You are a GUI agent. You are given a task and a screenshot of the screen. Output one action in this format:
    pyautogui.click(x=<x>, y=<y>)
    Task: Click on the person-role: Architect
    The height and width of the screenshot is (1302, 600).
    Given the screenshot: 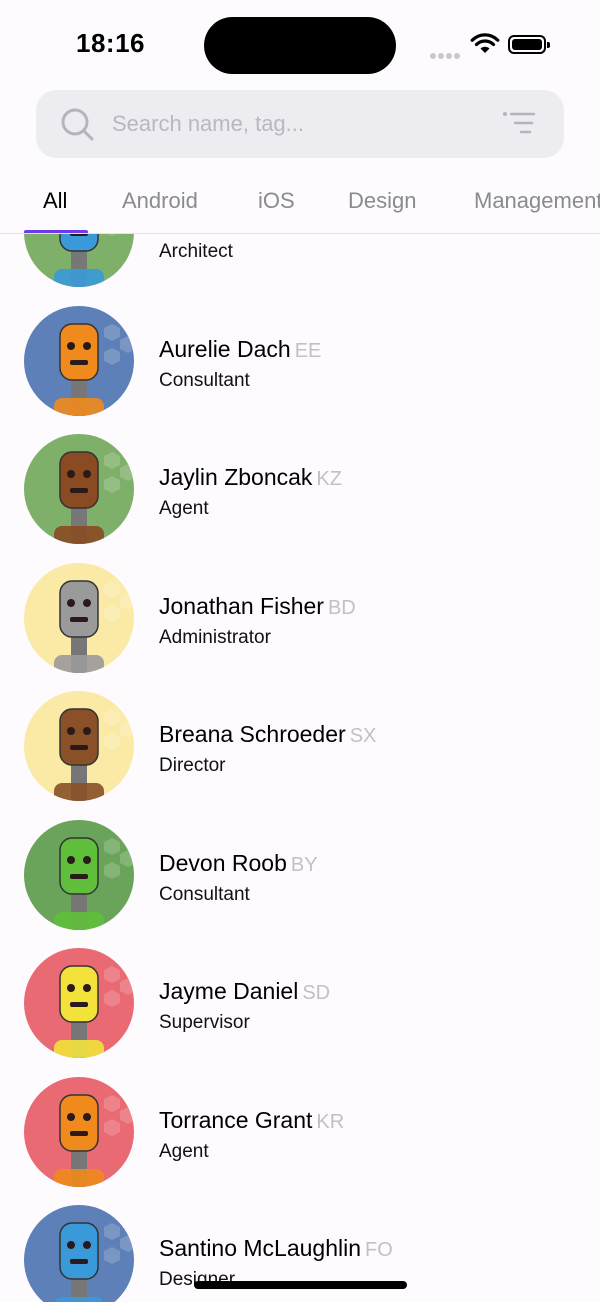 What is the action you would take?
    pyautogui.click(x=196, y=251)
    